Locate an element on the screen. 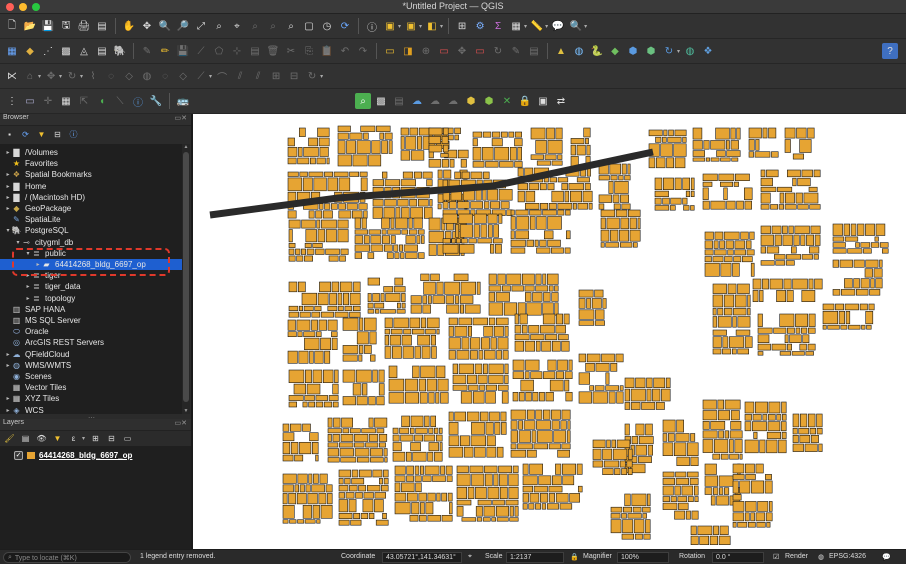 The width and height of the screenshot is (906, 564). statistics-icon: Σ is located at coordinates (498, 26).